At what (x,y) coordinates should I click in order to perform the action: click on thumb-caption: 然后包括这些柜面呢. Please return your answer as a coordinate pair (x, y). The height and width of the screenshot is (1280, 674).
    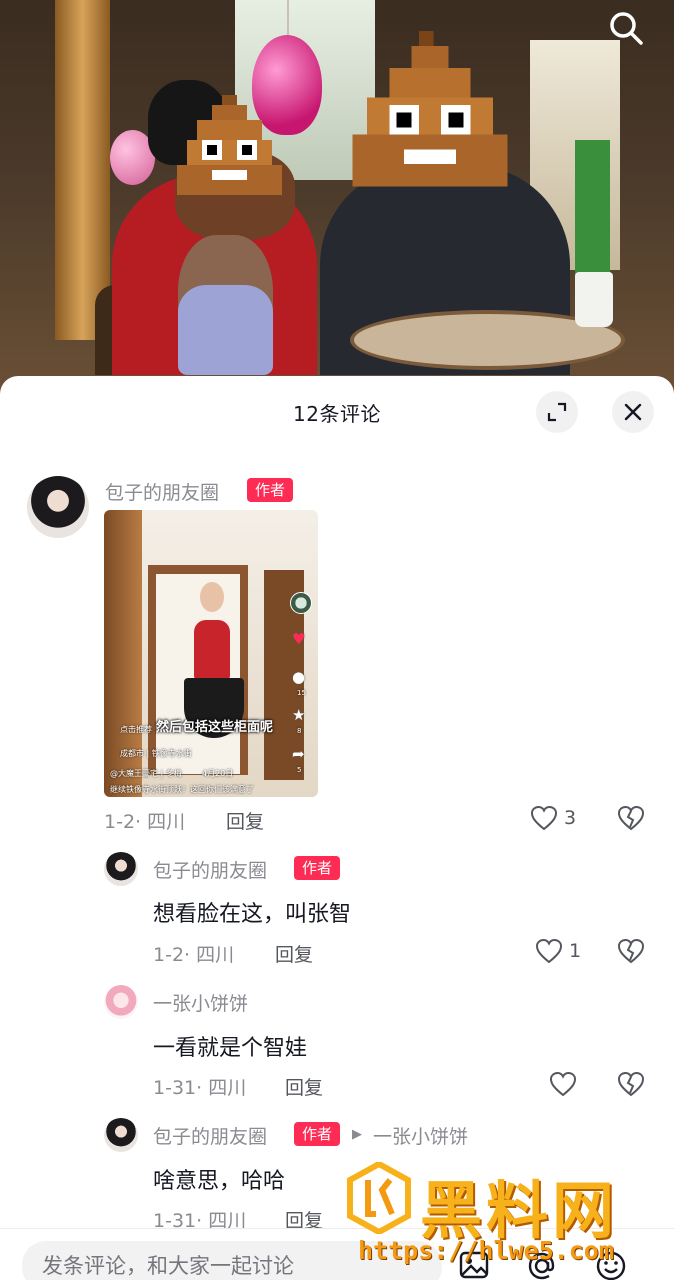
    Looking at the image, I should click on (215, 727).